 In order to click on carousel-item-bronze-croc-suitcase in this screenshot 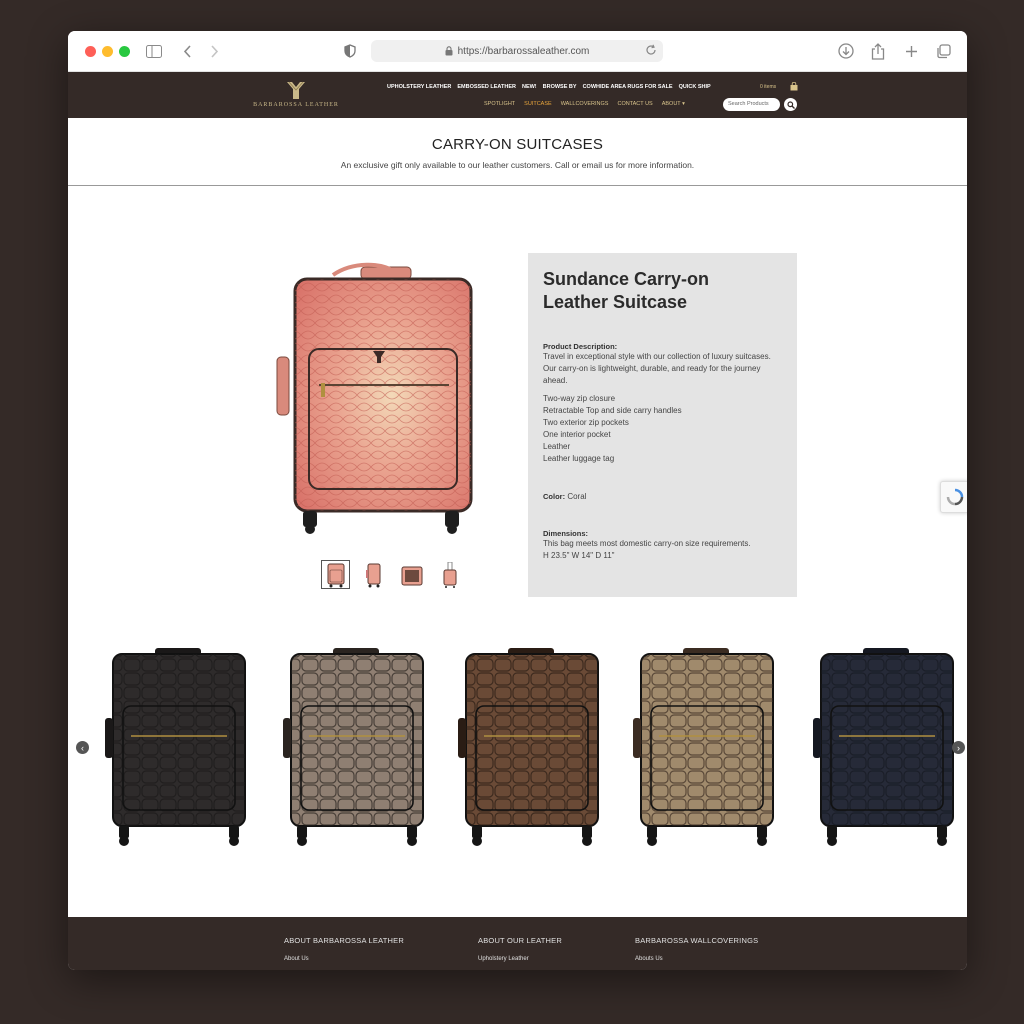, I will do `click(533, 746)`.